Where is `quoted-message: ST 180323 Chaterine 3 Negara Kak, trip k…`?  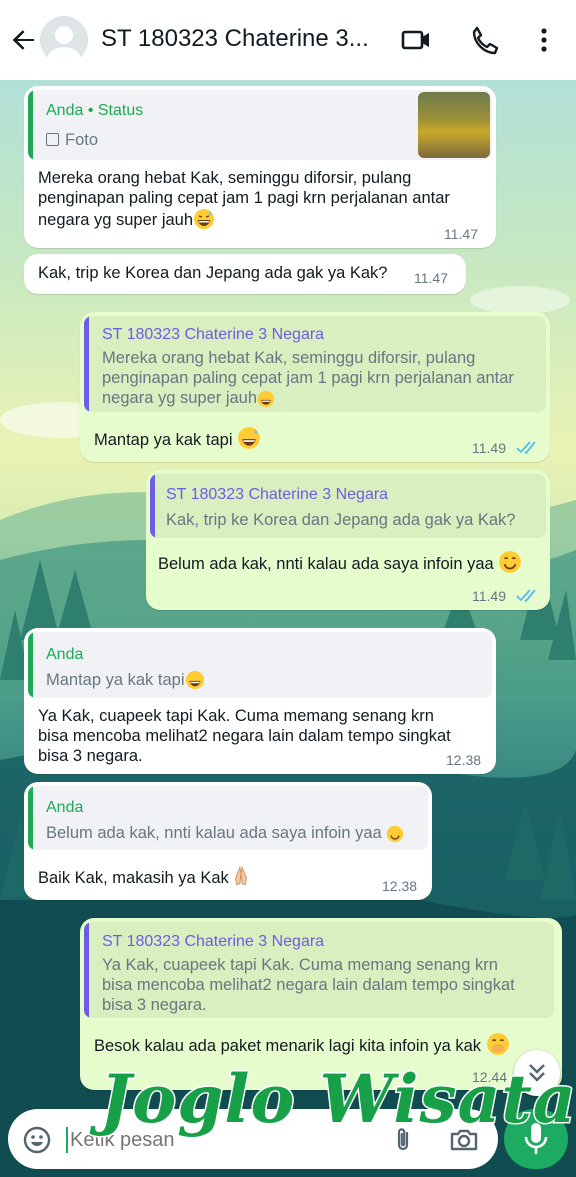
quoted-message: ST 180323 Chaterine 3 Negara Kak, trip k… is located at coordinates (348, 506).